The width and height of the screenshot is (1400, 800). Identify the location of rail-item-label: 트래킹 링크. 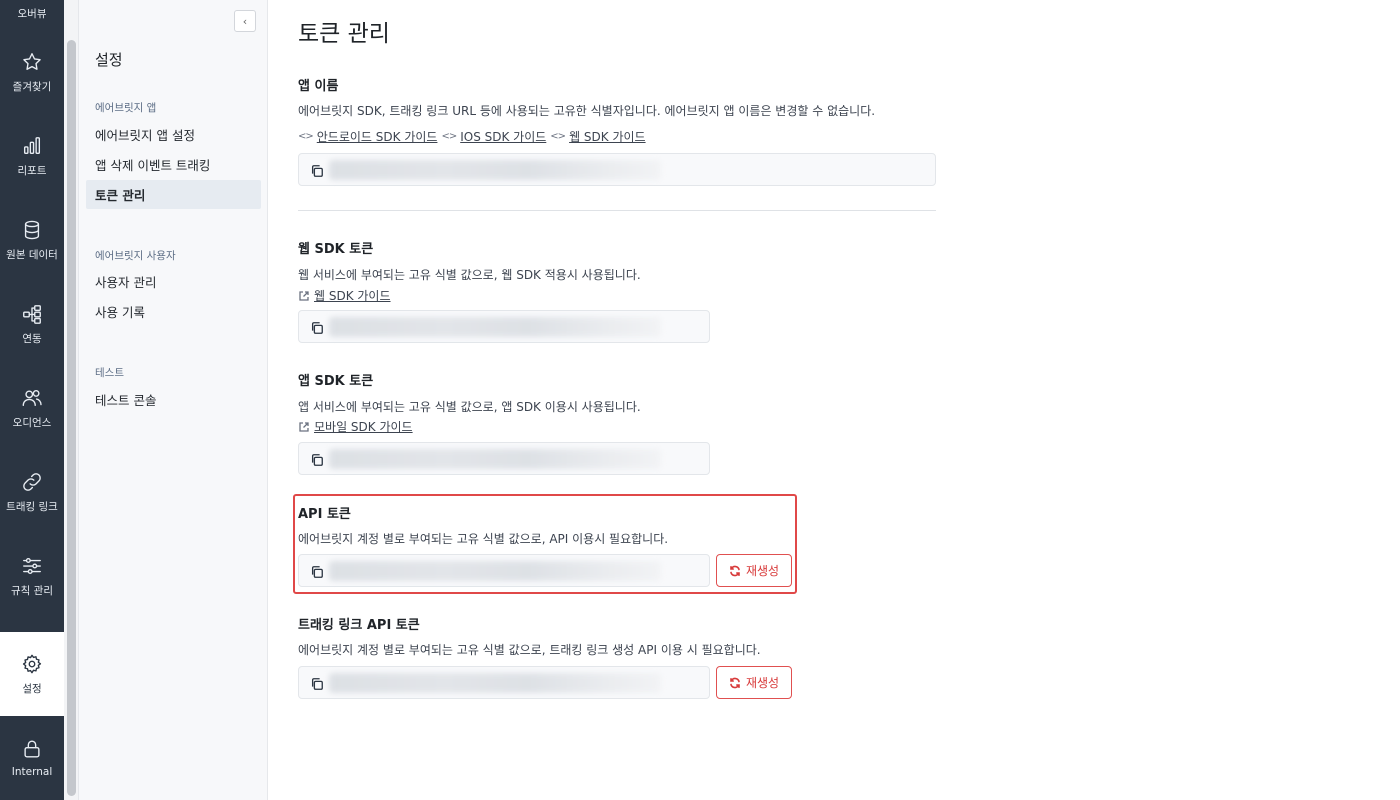
(32, 506).